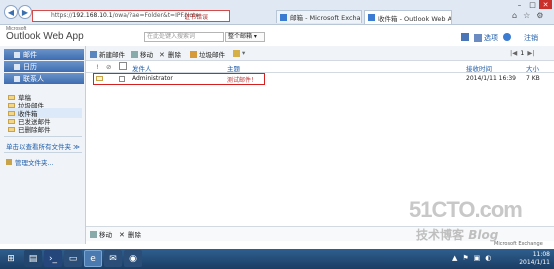 This screenshot has height=269, width=554. What do you see at coordinates (11, 12) in the screenshot?
I see `back-button: ◀` at bounding box center [11, 12].